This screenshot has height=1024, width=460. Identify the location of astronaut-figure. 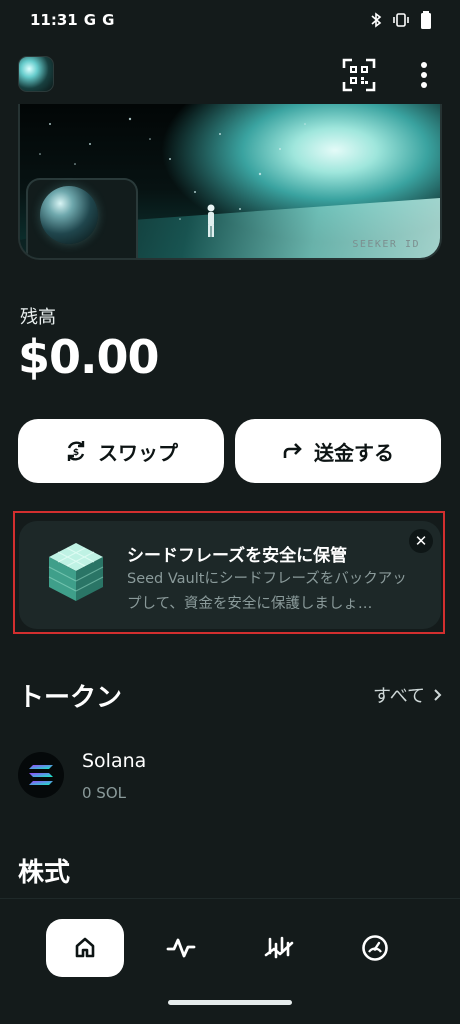
(211, 220).